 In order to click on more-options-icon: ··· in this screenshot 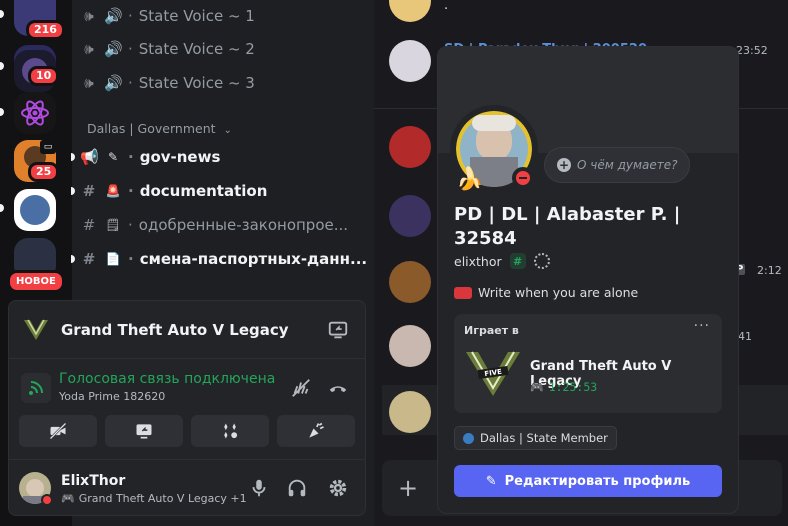, I will do `click(702, 326)`.